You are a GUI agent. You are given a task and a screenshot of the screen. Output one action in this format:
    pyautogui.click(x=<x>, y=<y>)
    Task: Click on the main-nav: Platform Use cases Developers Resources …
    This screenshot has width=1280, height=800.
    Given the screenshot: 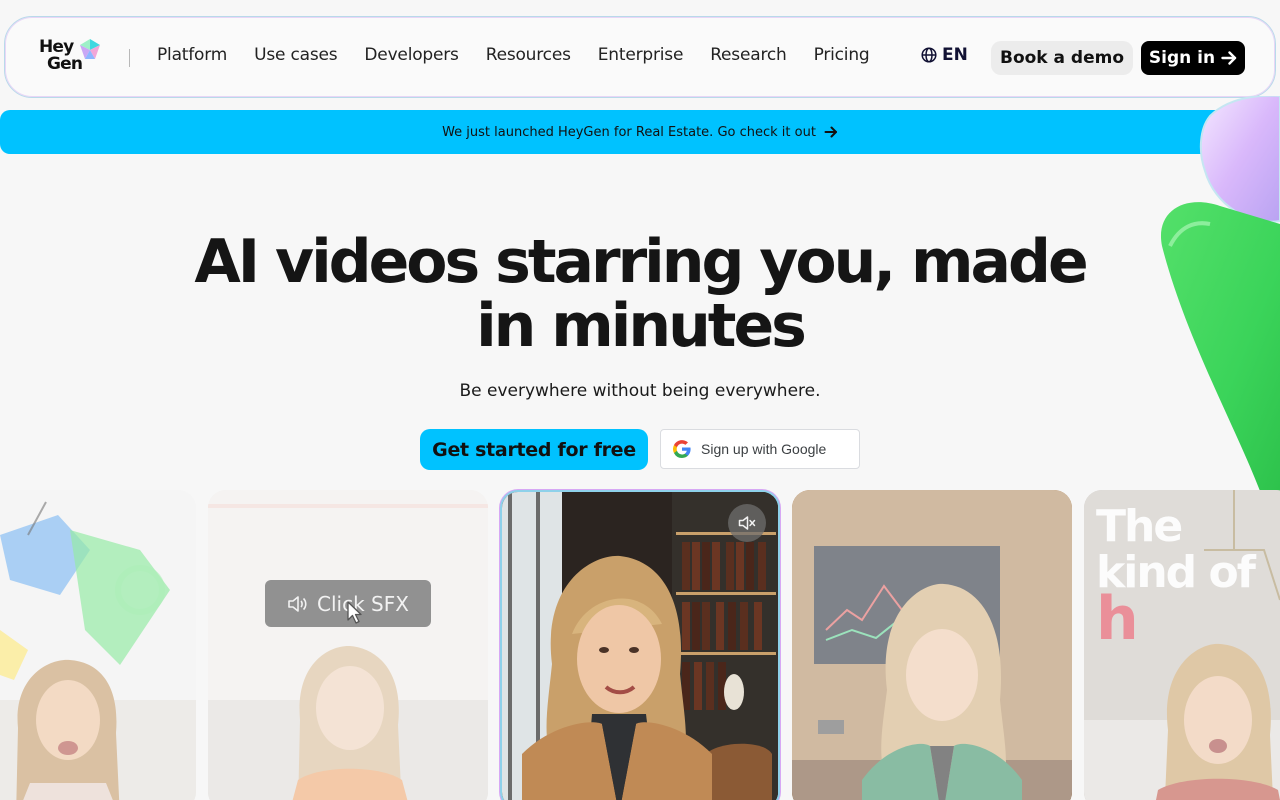 What is the action you would take?
    pyautogui.click(x=527, y=55)
    